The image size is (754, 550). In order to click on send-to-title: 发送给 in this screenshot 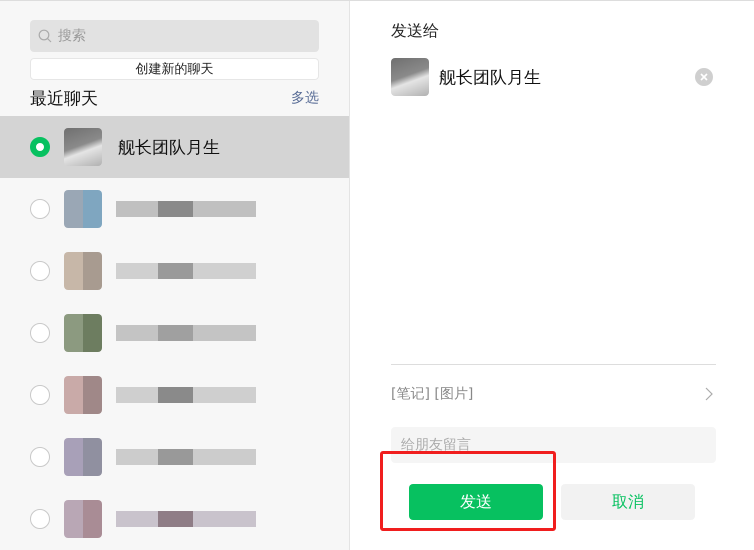, I will do `click(415, 31)`.